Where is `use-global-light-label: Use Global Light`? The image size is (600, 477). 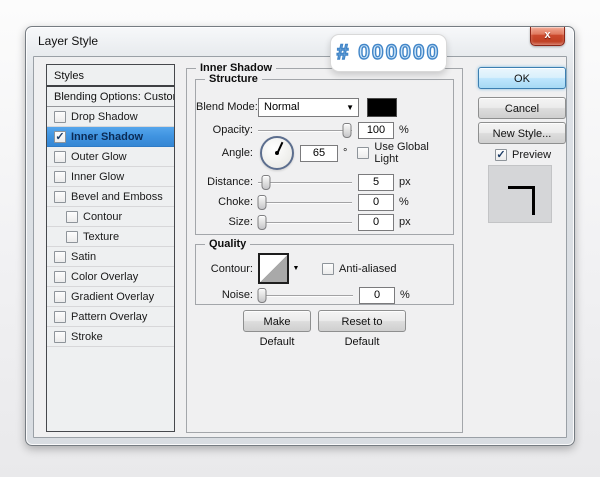 use-global-light-label: Use Global Light is located at coordinates (401, 153).